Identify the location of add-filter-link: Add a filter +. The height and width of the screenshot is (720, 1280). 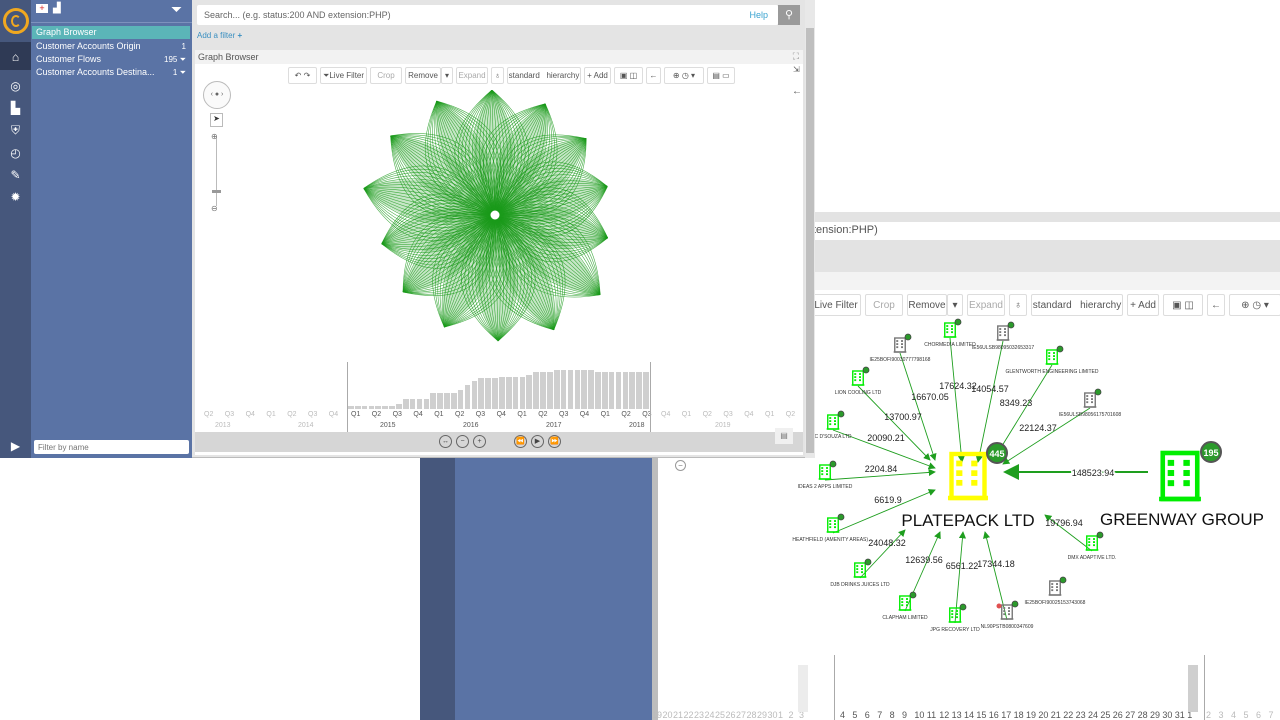
(219, 35).